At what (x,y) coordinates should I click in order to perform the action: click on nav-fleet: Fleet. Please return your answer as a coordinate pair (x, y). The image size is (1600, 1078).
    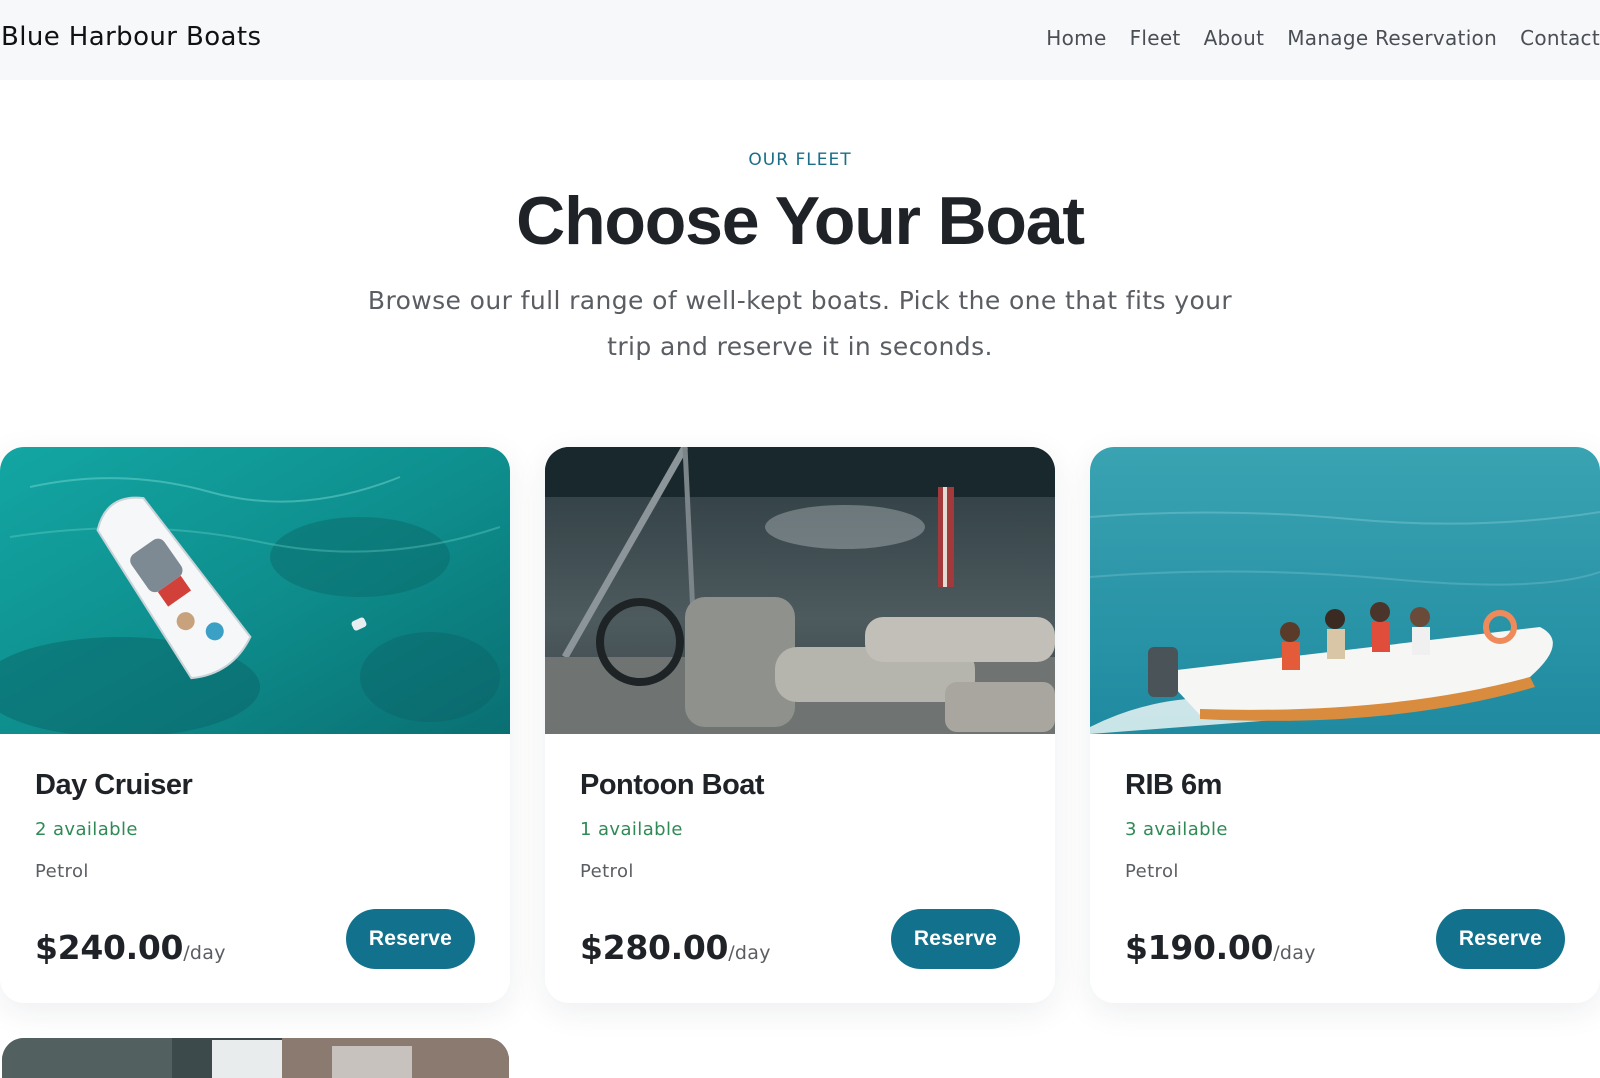
    Looking at the image, I should click on (1155, 38).